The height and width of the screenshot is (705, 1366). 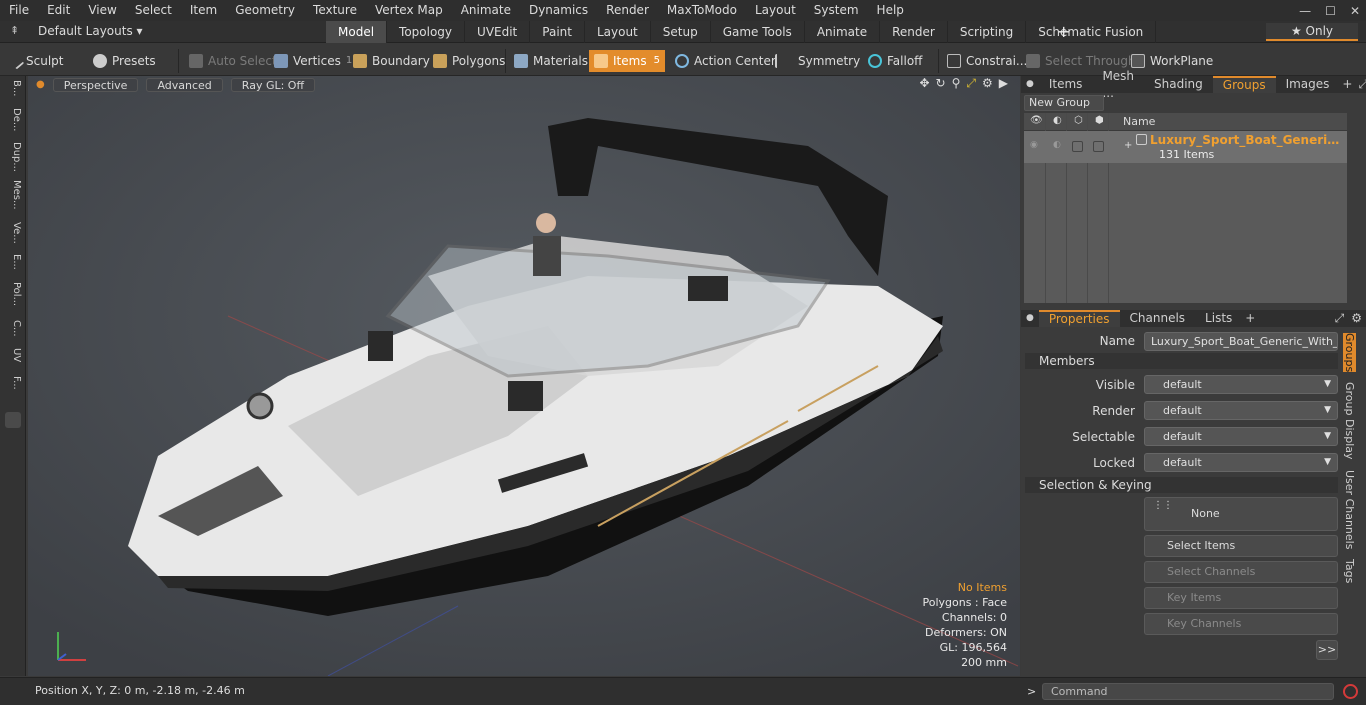 I want to click on tab-properties: Properties, so click(x=1079, y=318).